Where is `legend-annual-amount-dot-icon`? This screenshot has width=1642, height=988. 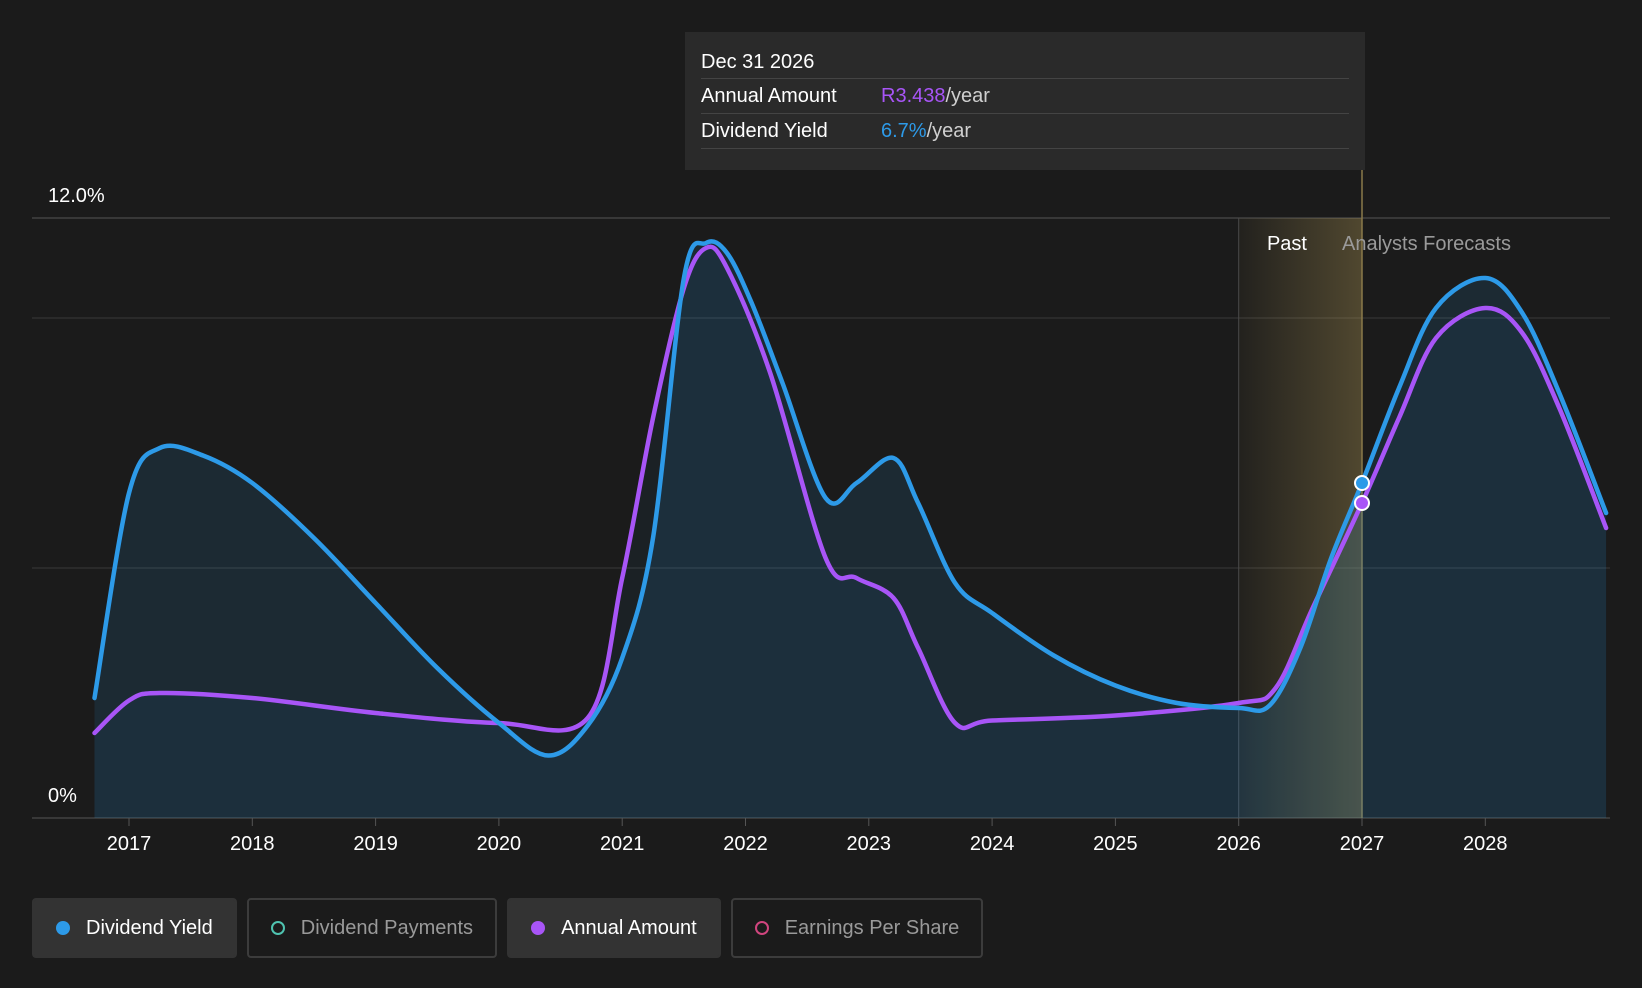 legend-annual-amount-dot-icon is located at coordinates (538, 928).